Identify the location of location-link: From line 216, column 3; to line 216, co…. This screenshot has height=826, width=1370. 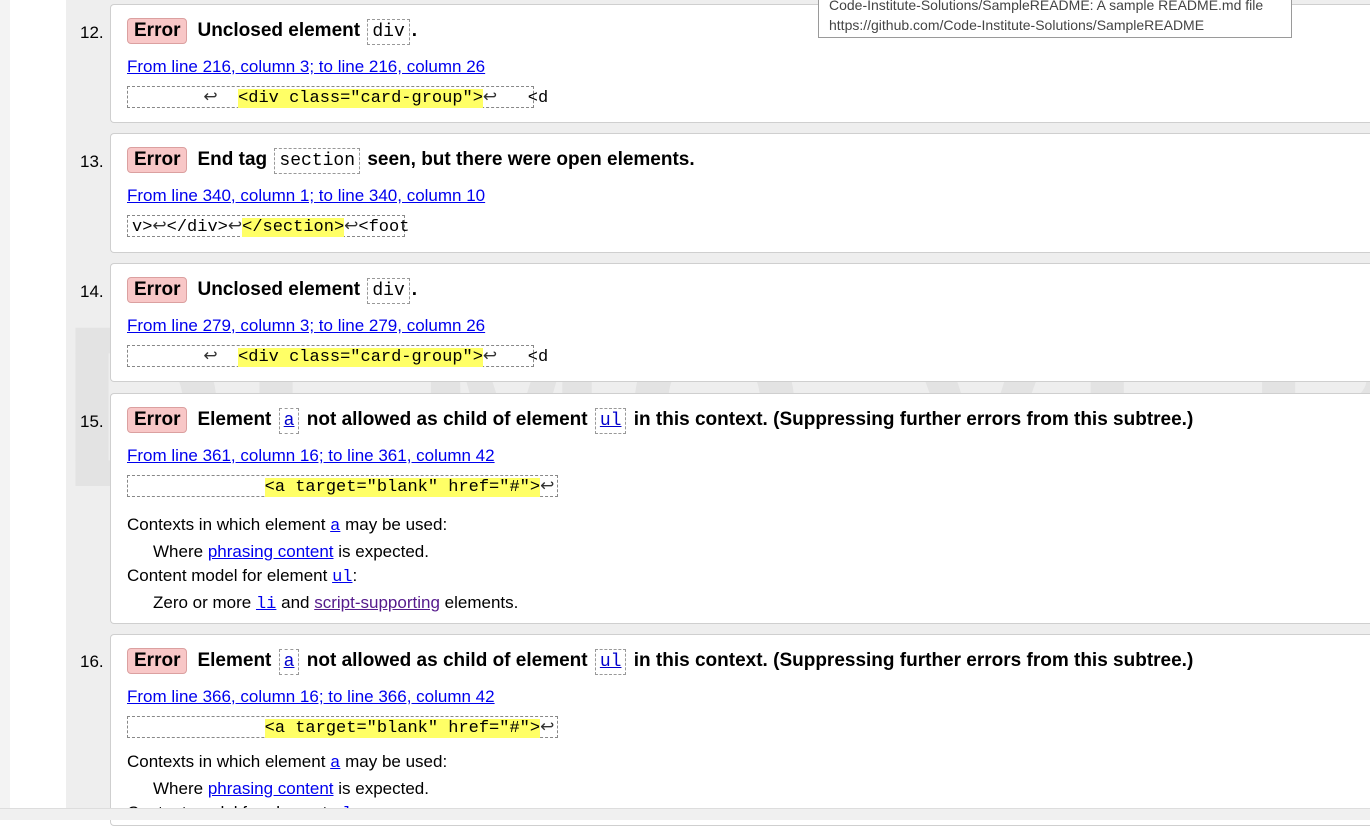
(306, 67).